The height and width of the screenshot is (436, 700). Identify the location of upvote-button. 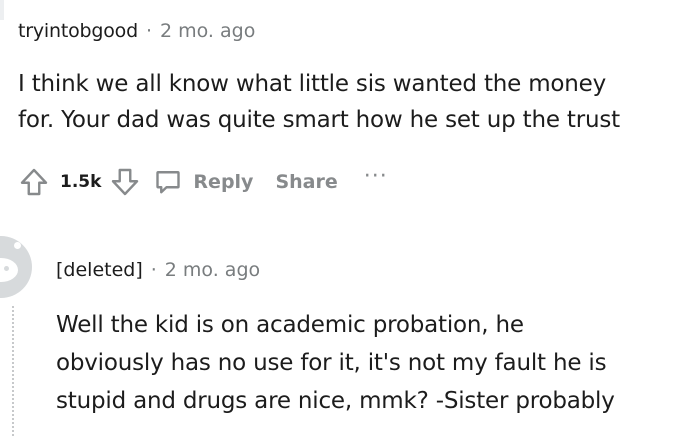
(34, 182).